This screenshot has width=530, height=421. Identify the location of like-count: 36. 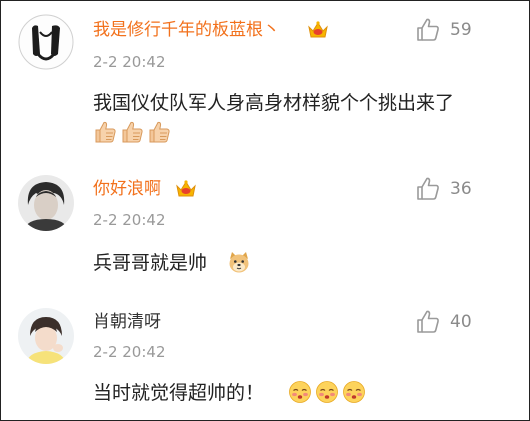
(461, 189).